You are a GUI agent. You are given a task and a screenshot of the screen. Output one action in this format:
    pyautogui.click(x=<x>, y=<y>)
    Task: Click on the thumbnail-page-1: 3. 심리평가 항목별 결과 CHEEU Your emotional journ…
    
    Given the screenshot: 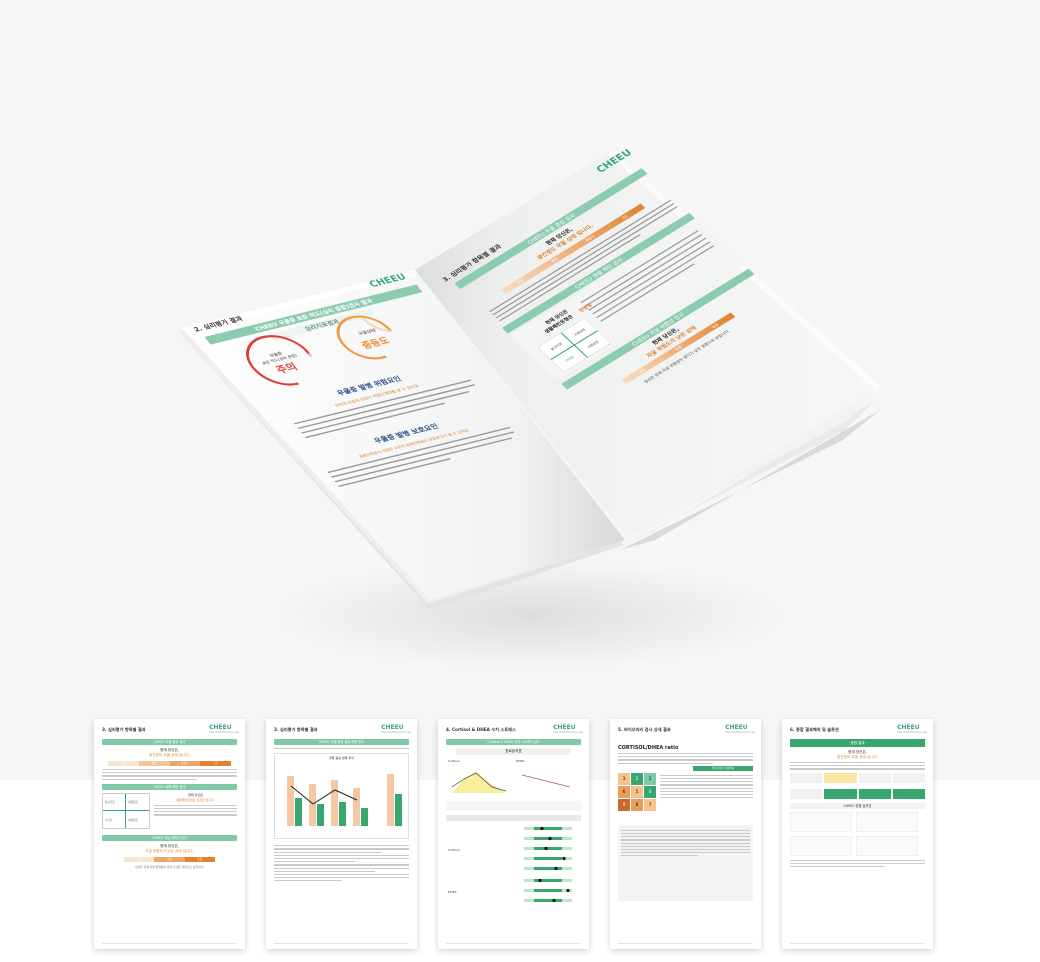 What is the action you would take?
    pyautogui.click(x=169, y=834)
    